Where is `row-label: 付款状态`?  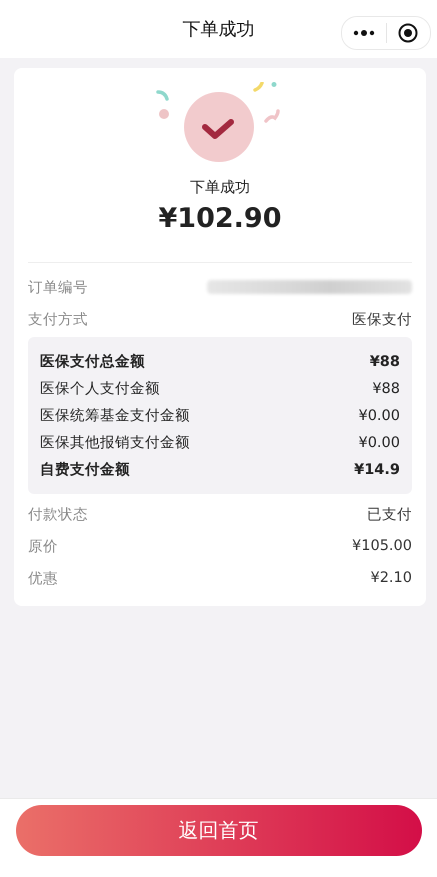
row-label: 付款状态 is located at coordinates (58, 515).